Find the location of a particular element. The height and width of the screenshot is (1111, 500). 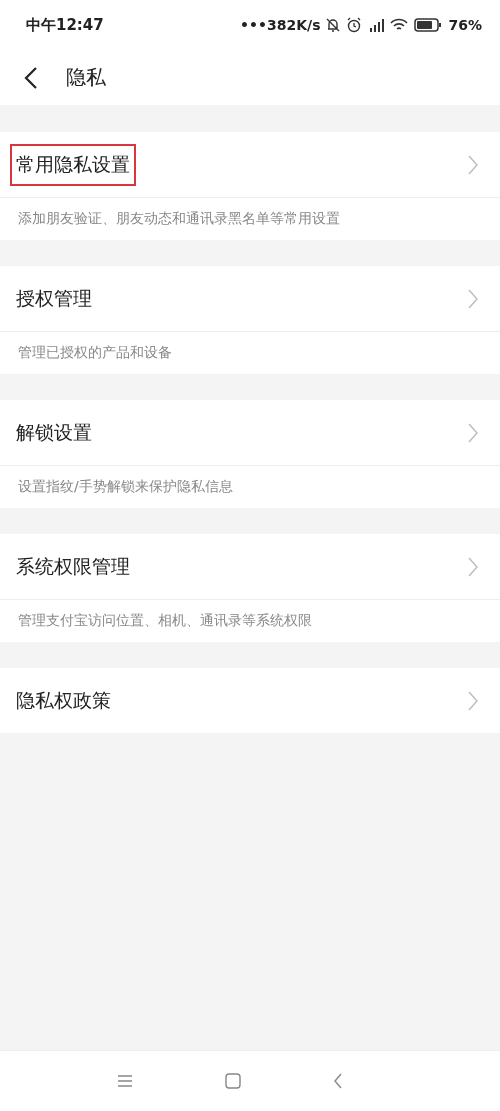

setting-title: 系统权限管理 is located at coordinates (73, 566).